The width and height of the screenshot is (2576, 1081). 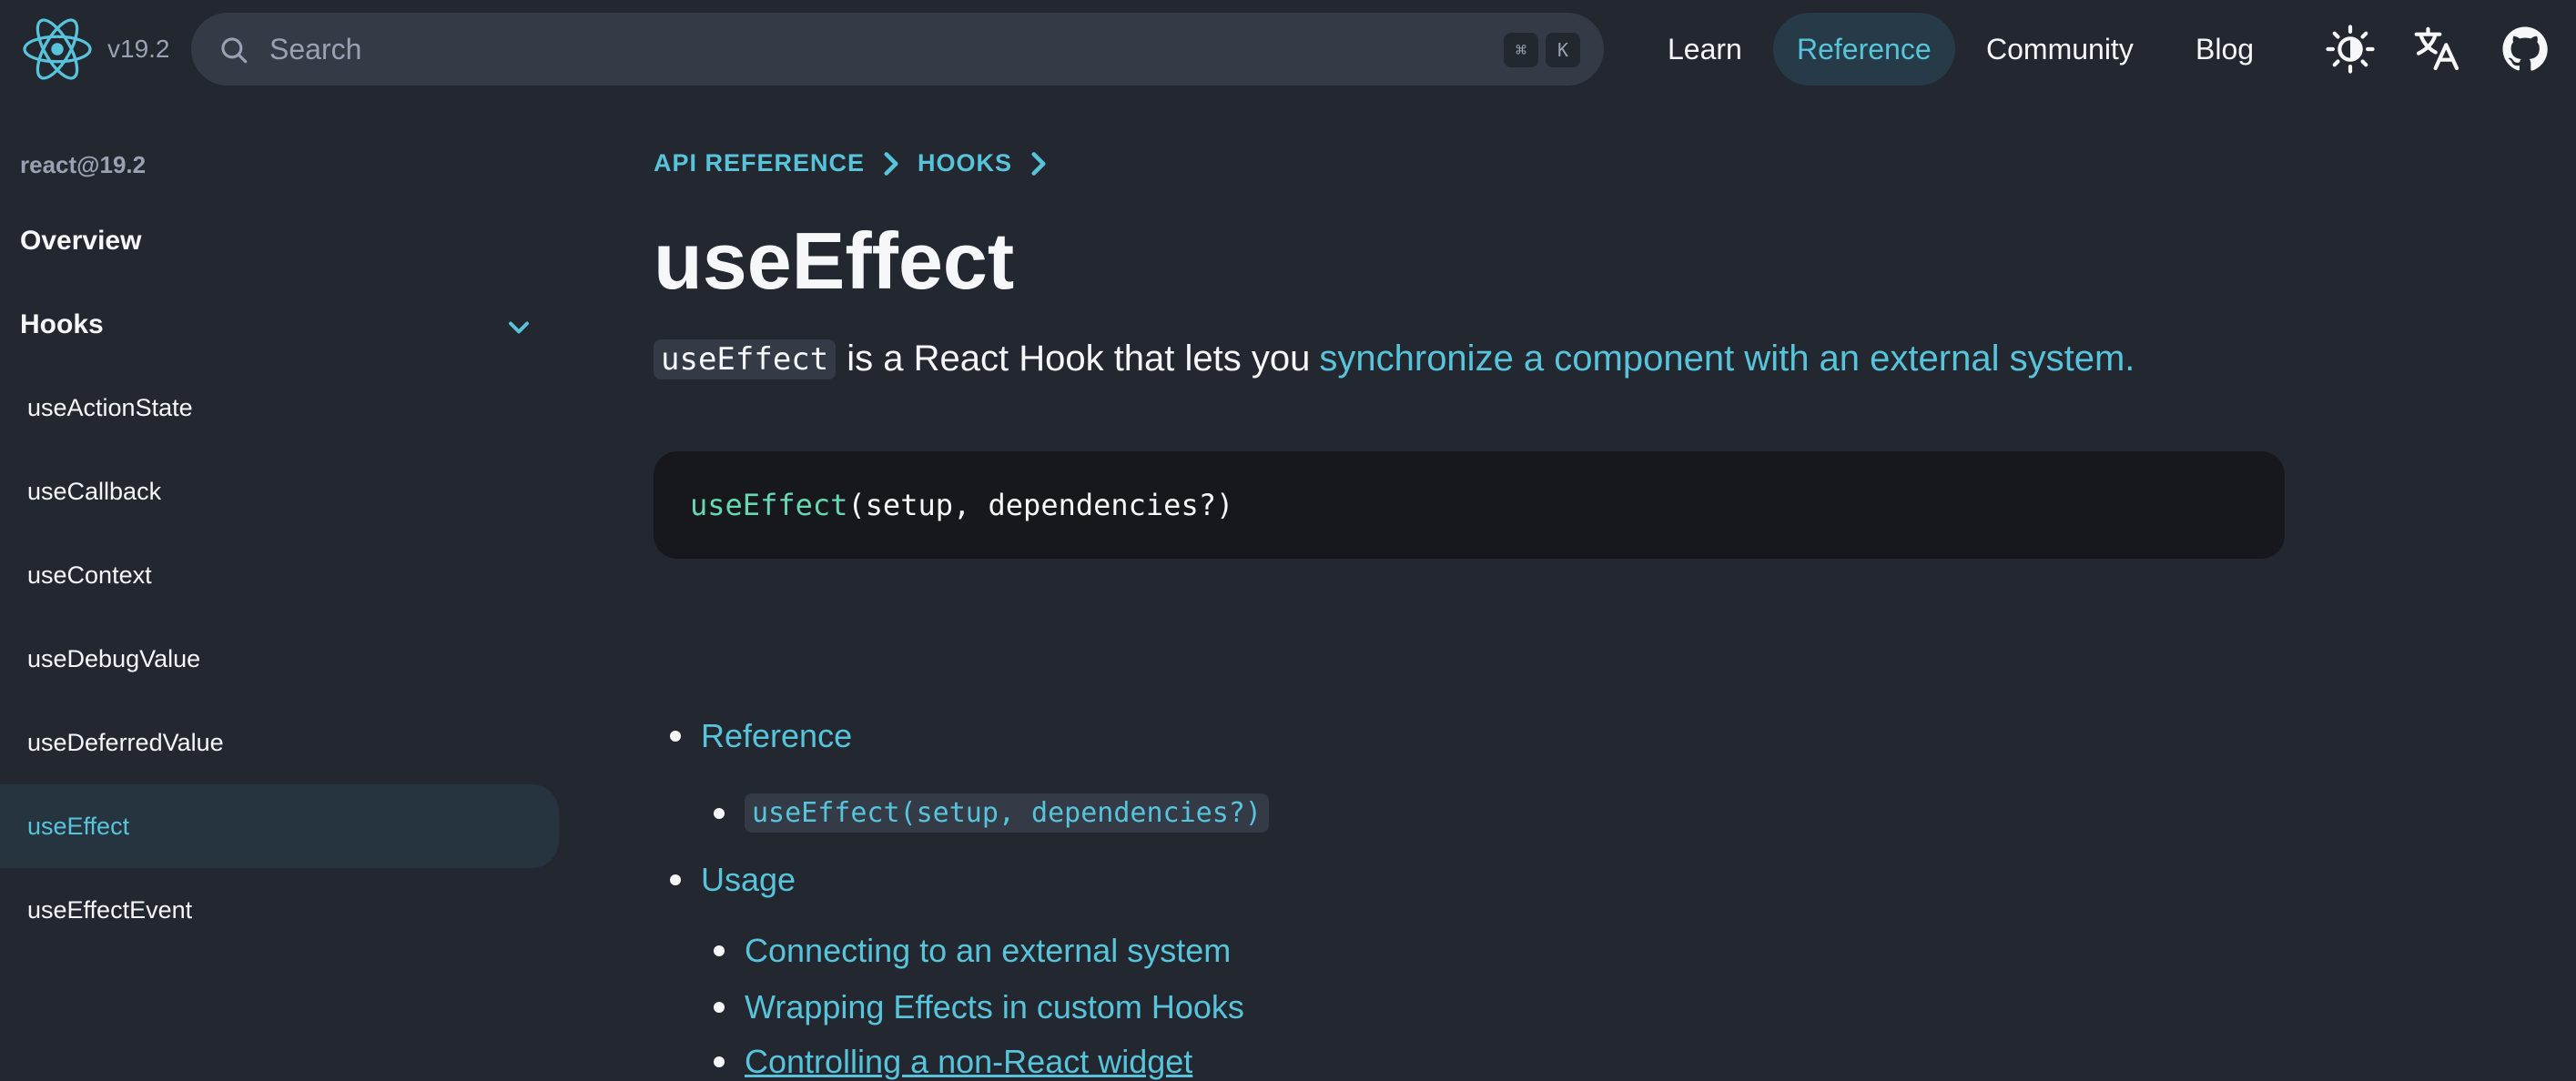 What do you see at coordinates (279, 742) in the screenshot?
I see `sidebar-item-usedeferredvalue: useDeferredValue` at bounding box center [279, 742].